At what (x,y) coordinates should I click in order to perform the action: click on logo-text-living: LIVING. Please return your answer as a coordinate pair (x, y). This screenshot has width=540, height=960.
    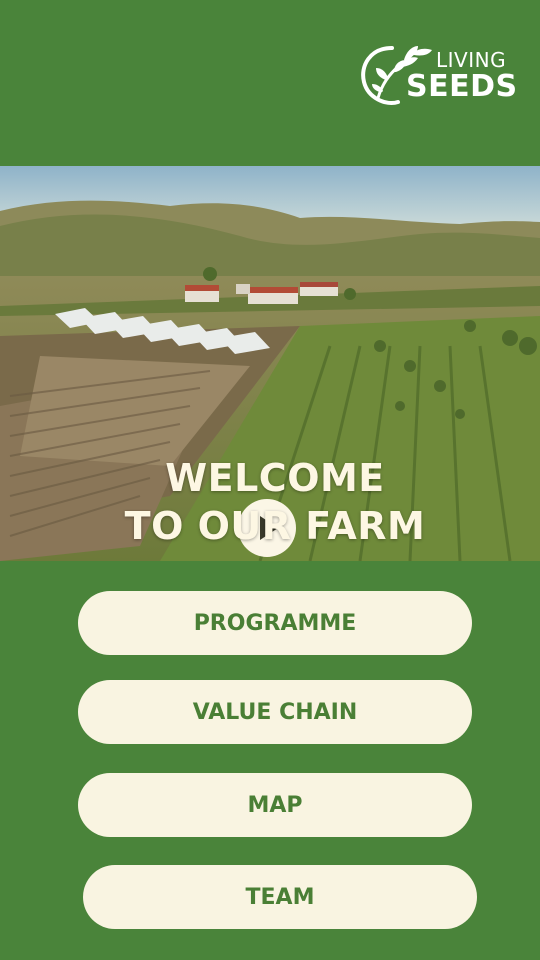
    Looking at the image, I should click on (471, 60).